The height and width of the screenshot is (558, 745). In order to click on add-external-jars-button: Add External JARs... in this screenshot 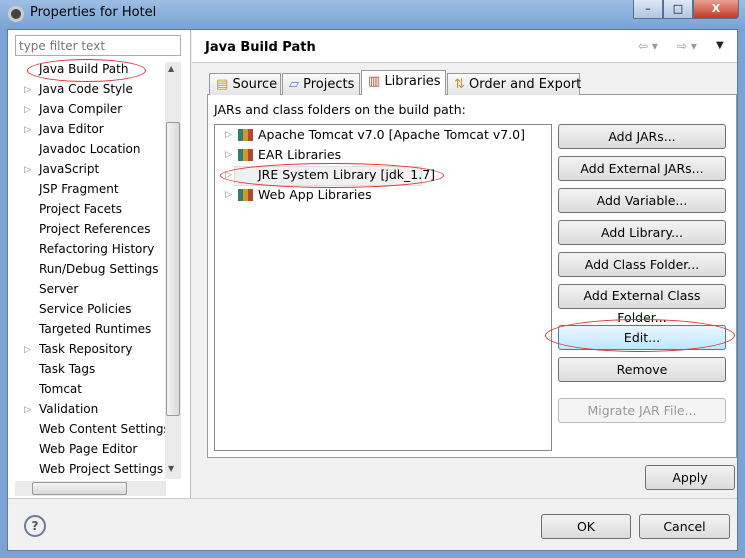, I will do `click(642, 168)`.